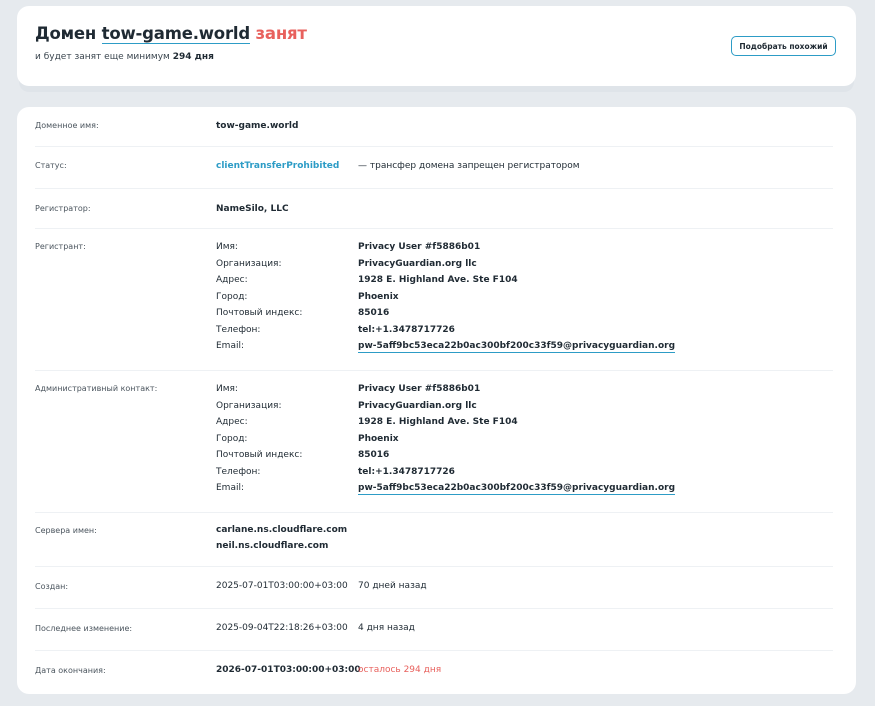 The height and width of the screenshot is (706, 875). Describe the element at coordinates (335, 471) in the screenshot. I see `admin-phone: Телефон: tel:+1.3478717726` at that location.